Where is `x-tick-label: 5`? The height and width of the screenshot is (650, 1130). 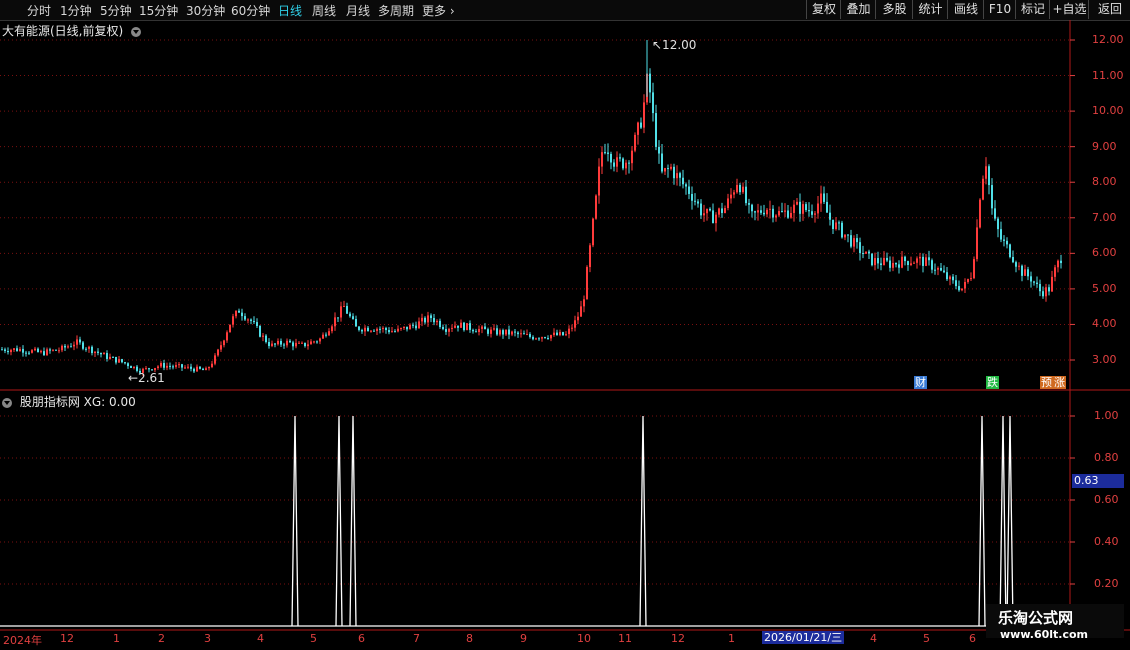 x-tick-label: 5 is located at coordinates (926, 638).